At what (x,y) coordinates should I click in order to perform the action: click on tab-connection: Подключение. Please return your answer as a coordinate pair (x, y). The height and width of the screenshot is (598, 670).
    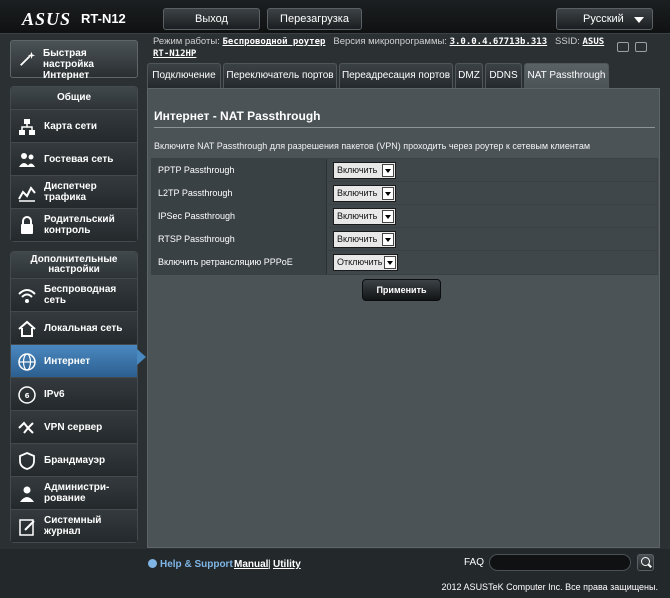
    Looking at the image, I should click on (184, 75).